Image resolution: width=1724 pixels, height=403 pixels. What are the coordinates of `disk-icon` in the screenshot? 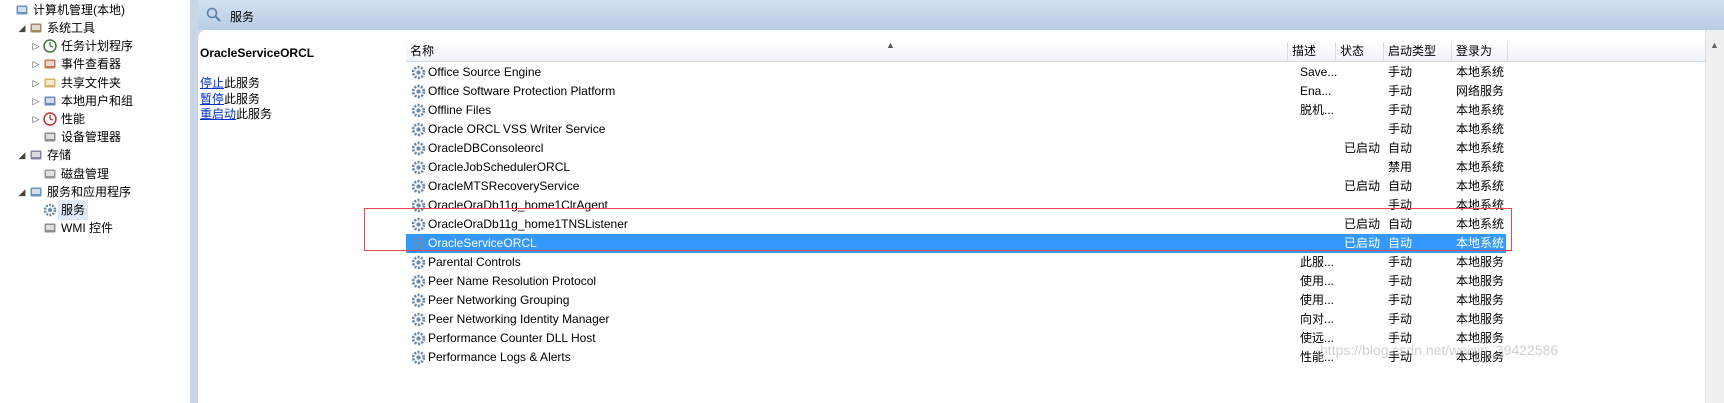 It's located at (50, 174).